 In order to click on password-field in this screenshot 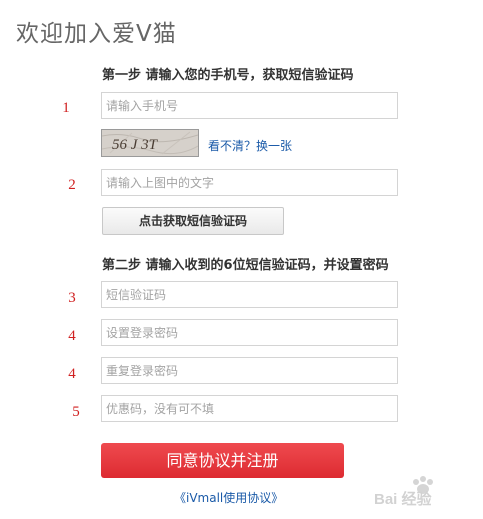, I will do `click(249, 332)`.